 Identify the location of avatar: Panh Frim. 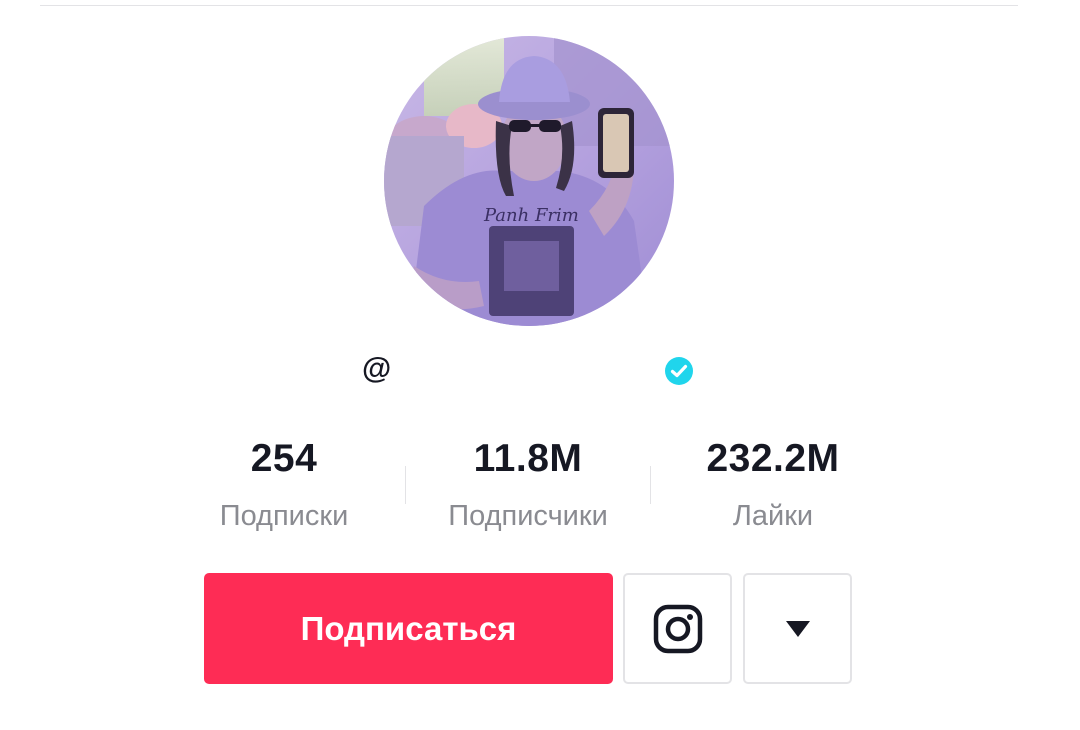
(529, 181).